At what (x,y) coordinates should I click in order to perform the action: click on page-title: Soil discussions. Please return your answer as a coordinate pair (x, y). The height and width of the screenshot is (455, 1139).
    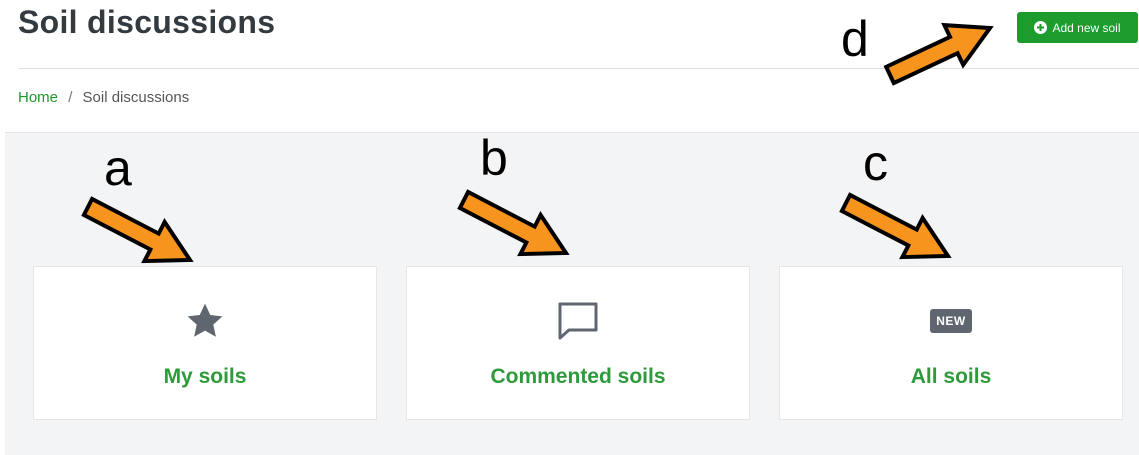
    Looking at the image, I should click on (147, 22).